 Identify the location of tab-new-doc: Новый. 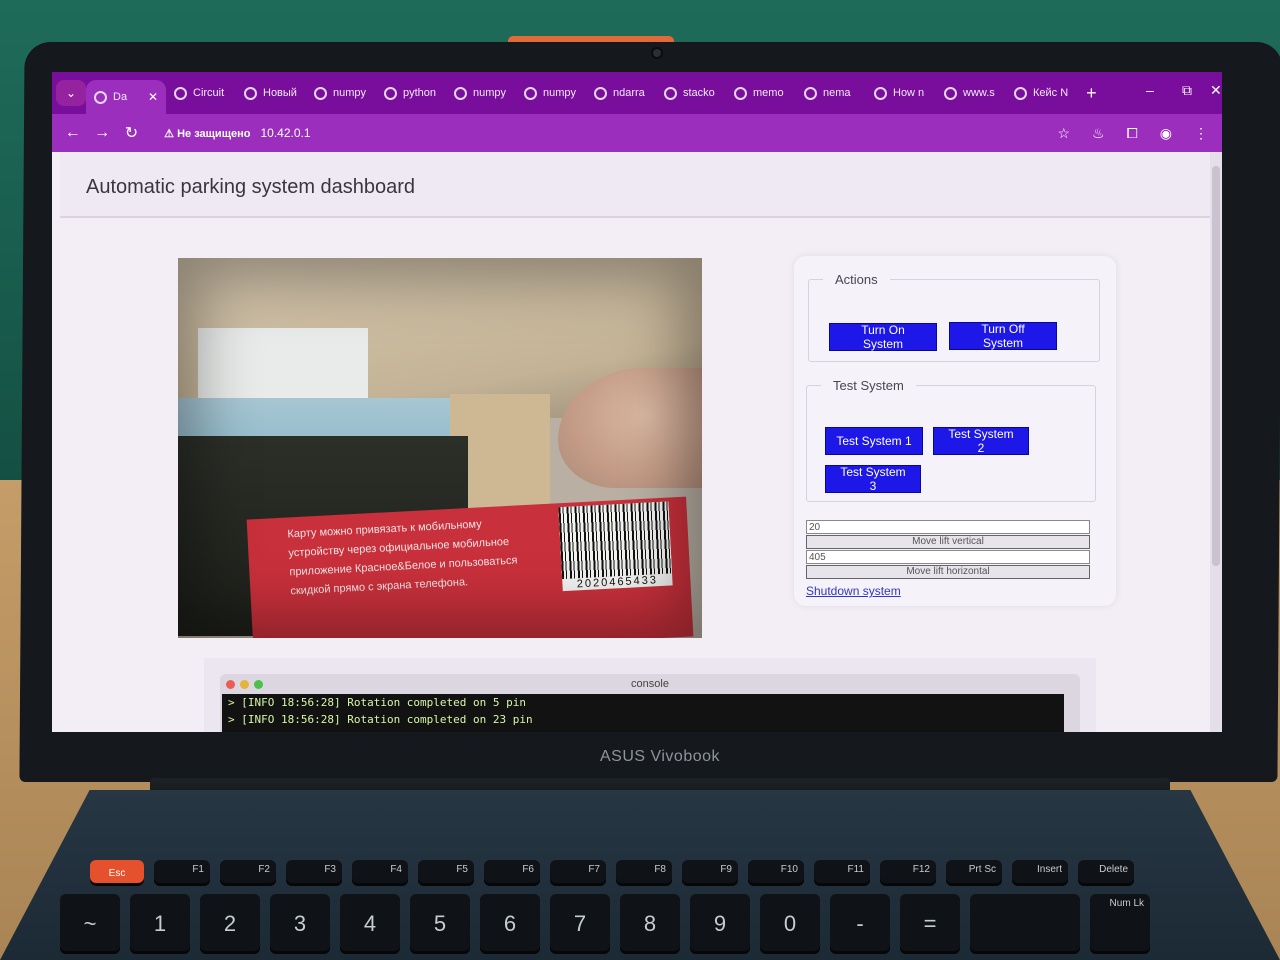
(271, 93).